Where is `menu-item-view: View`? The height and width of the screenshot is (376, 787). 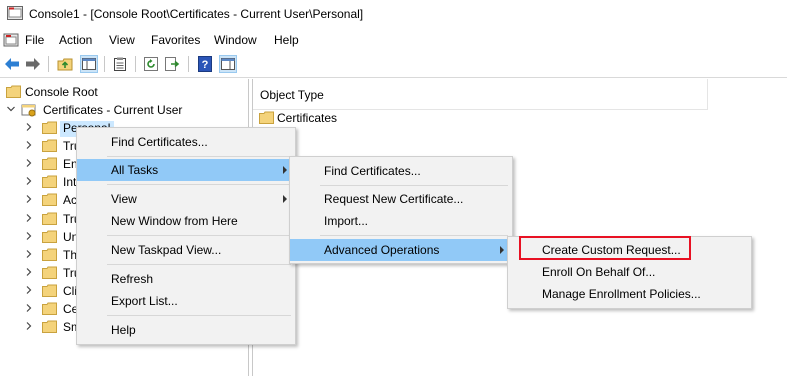
menu-item-view: View is located at coordinates (186, 199).